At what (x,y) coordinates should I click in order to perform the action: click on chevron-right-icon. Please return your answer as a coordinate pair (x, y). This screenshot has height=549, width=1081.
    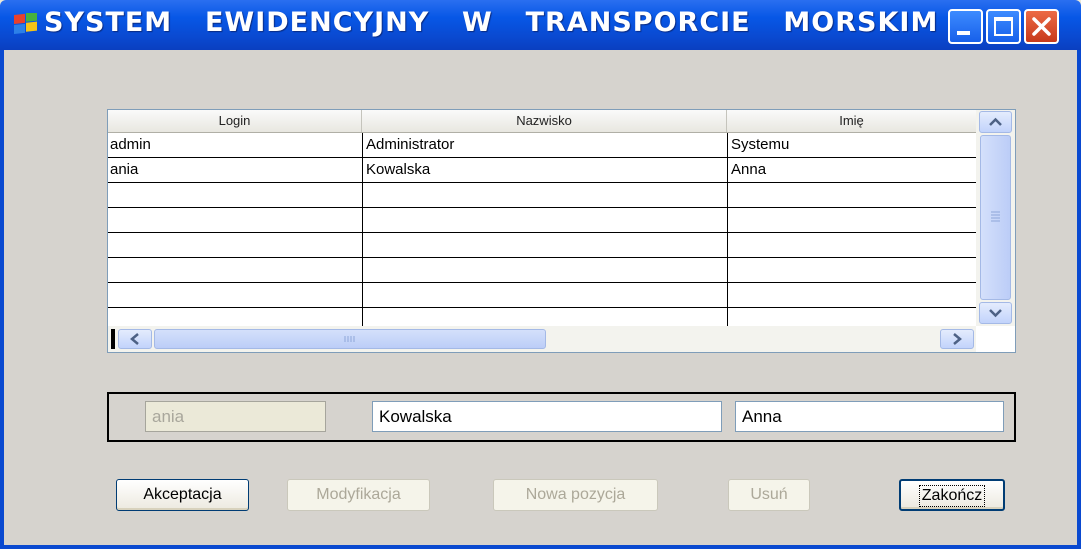
    Looking at the image, I should click on (957, 339).